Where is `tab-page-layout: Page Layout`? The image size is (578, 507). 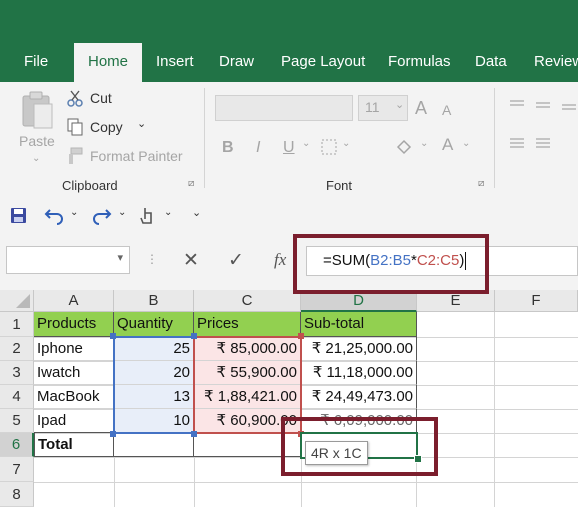
tab-page-layout: Page Layout is located at coordinates (323, 65).